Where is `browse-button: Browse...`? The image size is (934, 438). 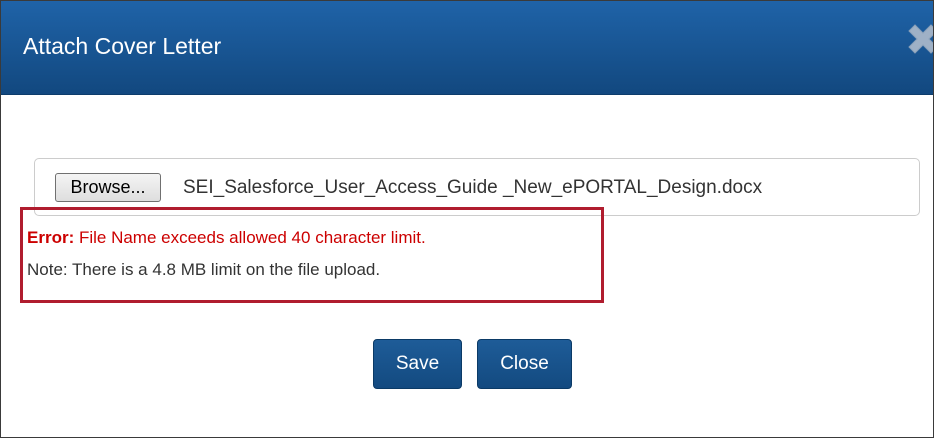
browse-button: Browse... is located at coordinates (108, 187).